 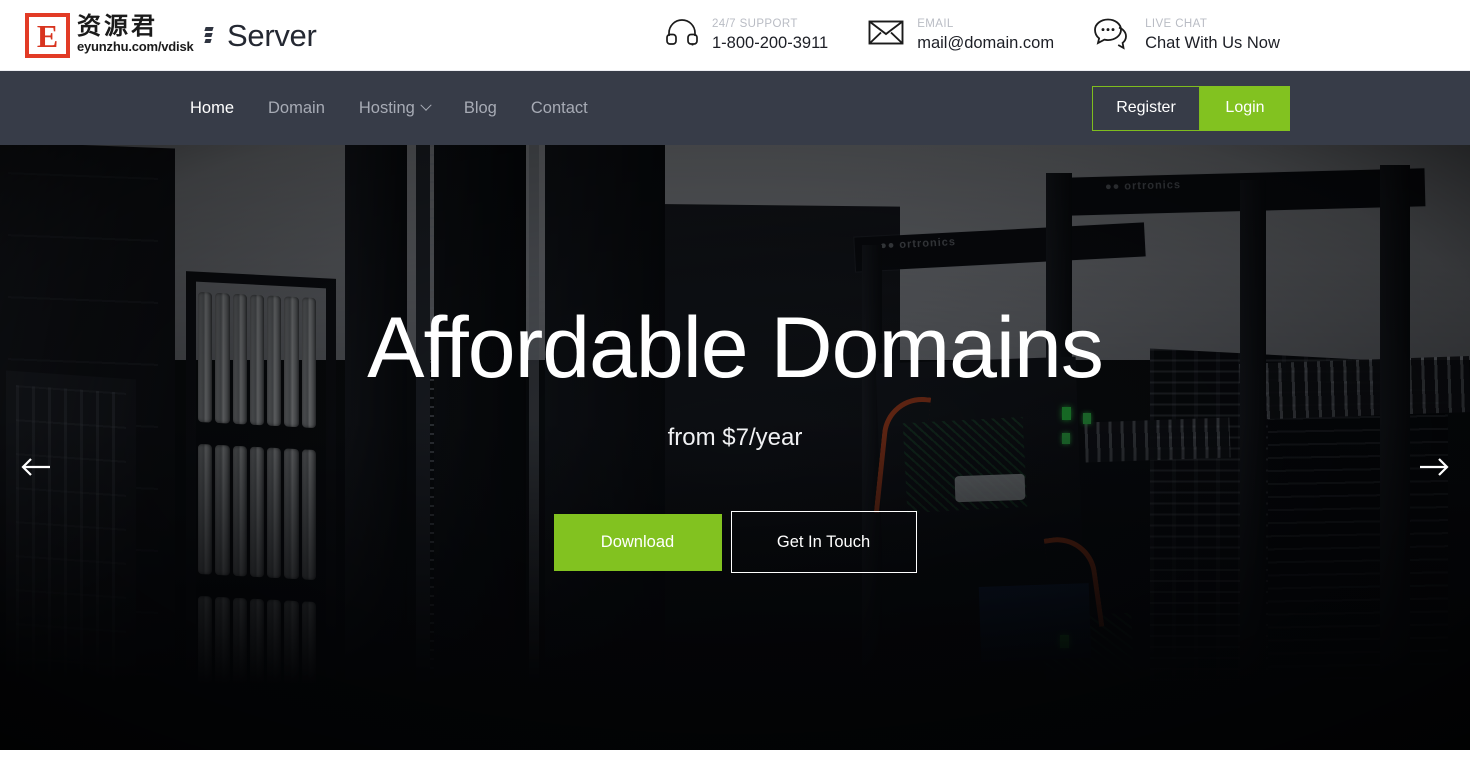 What do you see at coordinates (209, 35) in the screenshot?
I see `logo-mark-icon` at bounding box center [209, 35].